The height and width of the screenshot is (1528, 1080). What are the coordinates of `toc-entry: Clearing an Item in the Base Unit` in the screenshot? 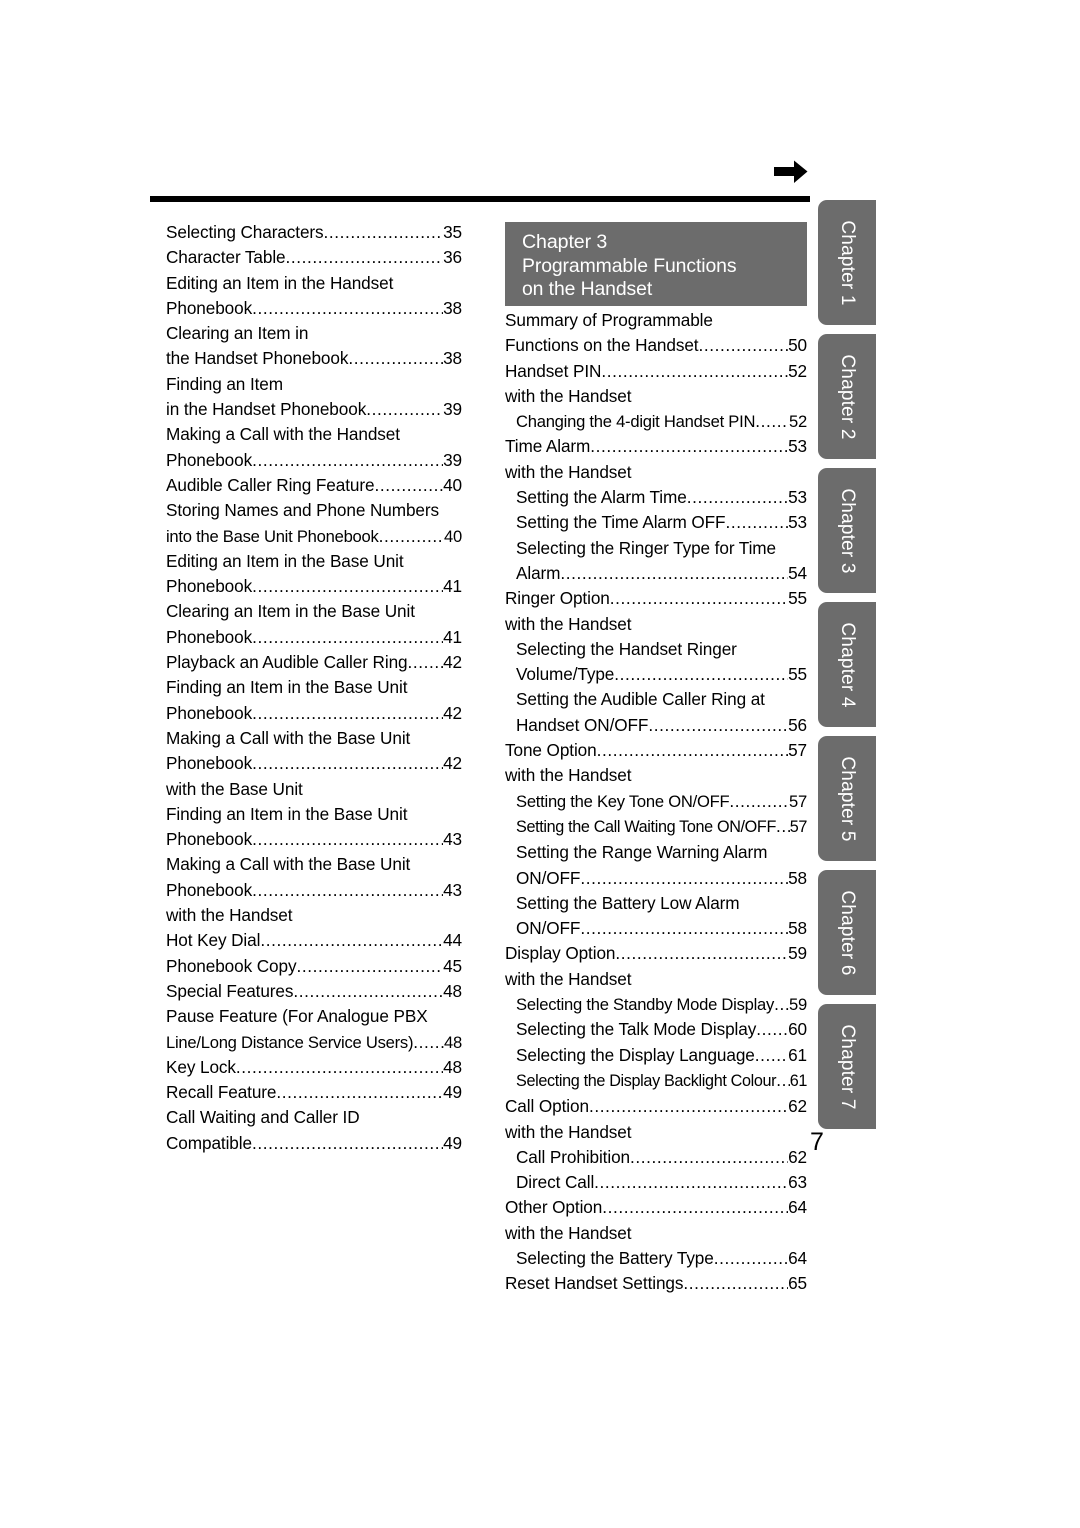 It's located at (314, 611).